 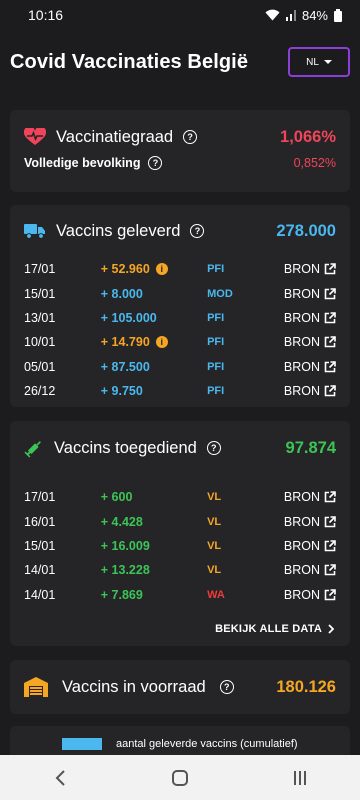 I want to click on volledige-bevolking-value: 0,852%, so click(x=314, y=163).